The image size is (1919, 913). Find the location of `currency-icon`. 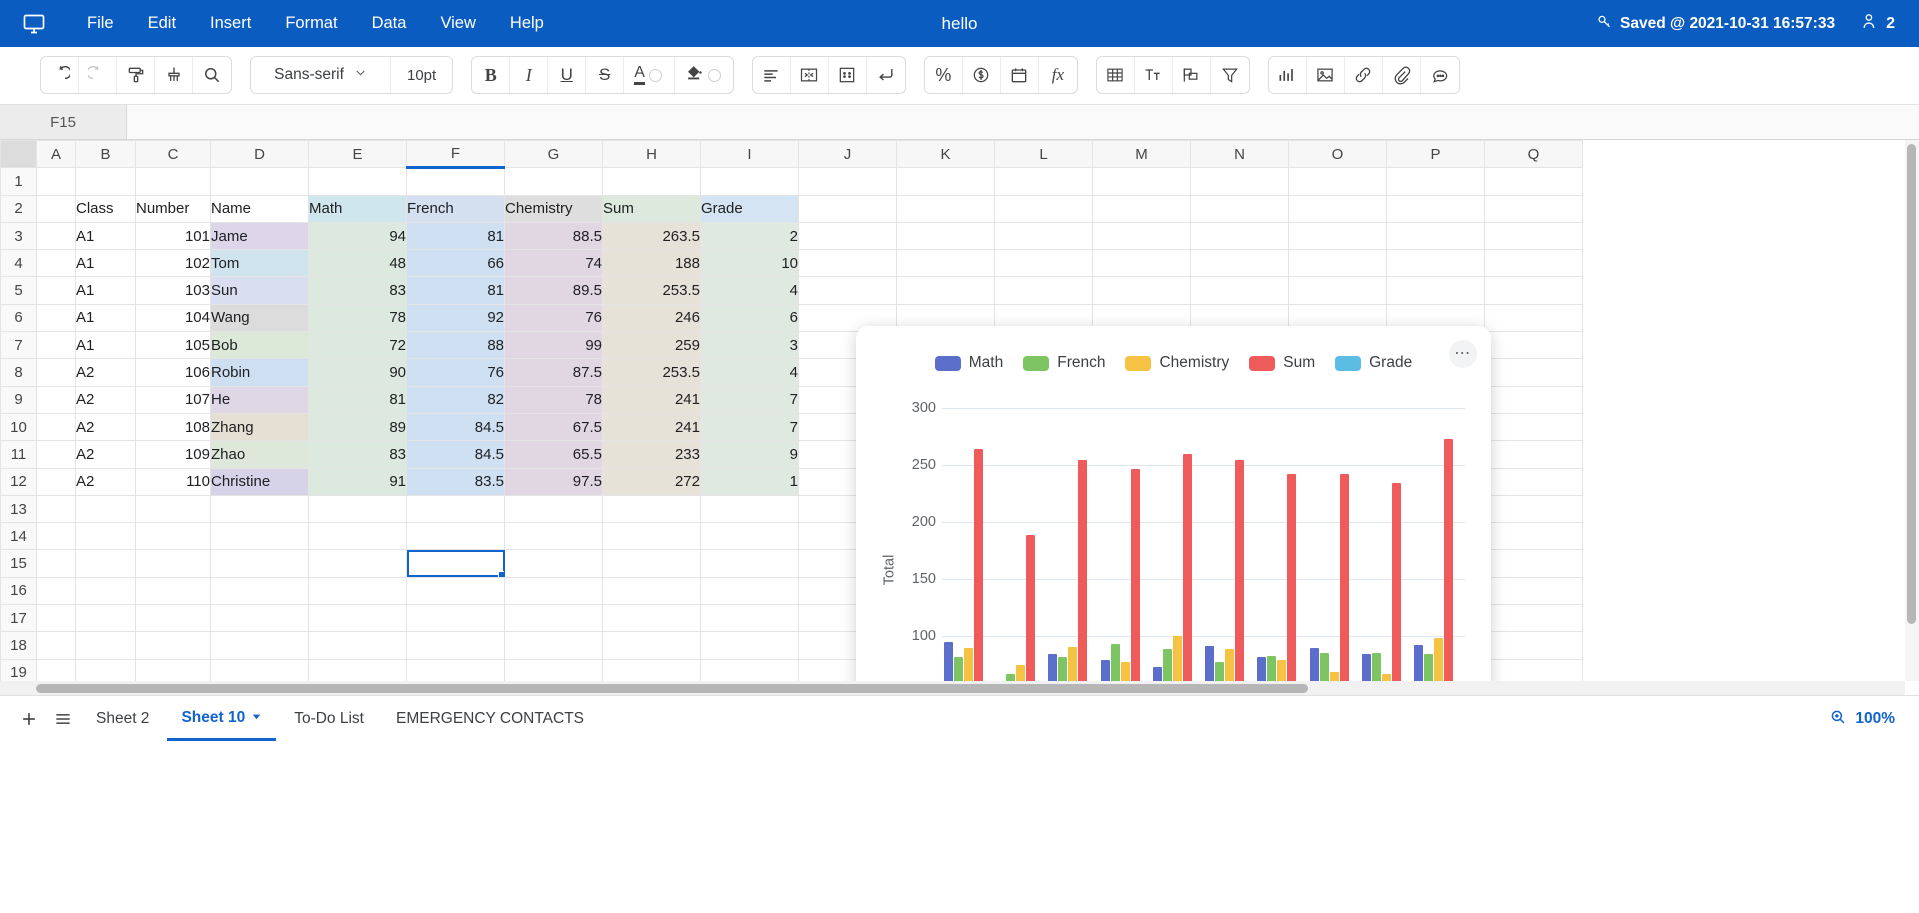

currency-icon is located at coordinates (982, 75).